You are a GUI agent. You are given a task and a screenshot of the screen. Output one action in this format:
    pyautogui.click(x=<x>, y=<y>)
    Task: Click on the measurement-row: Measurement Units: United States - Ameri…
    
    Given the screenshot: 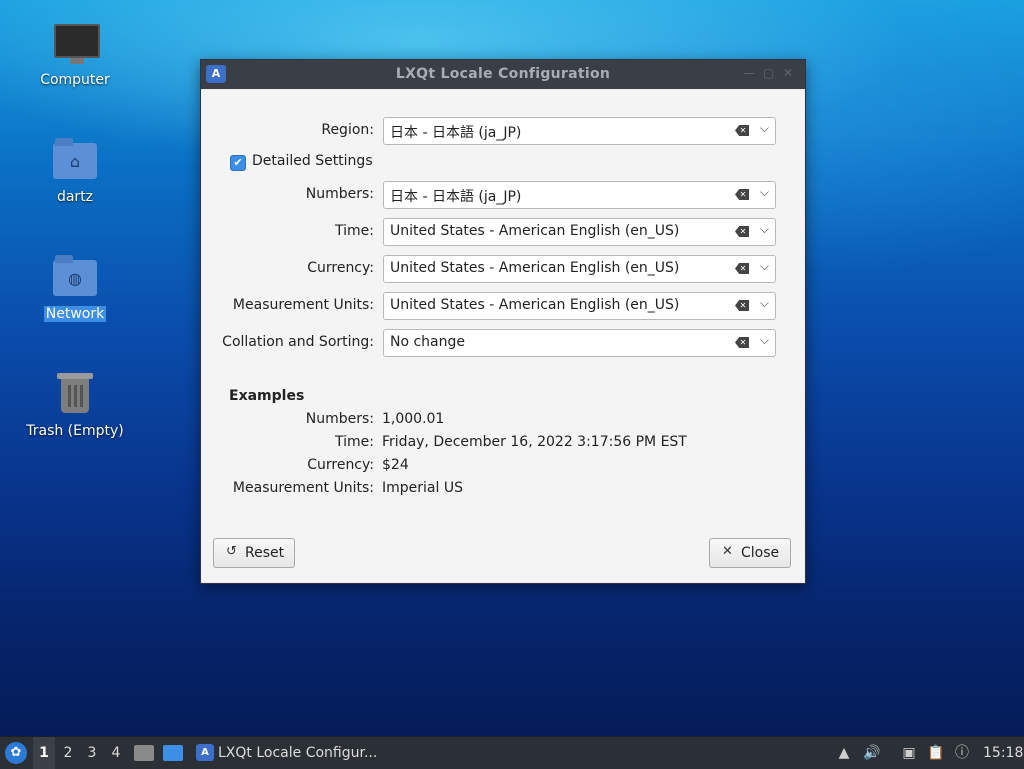 What is the action you would take?
    pyautogui.click(x=502, y=306)
    